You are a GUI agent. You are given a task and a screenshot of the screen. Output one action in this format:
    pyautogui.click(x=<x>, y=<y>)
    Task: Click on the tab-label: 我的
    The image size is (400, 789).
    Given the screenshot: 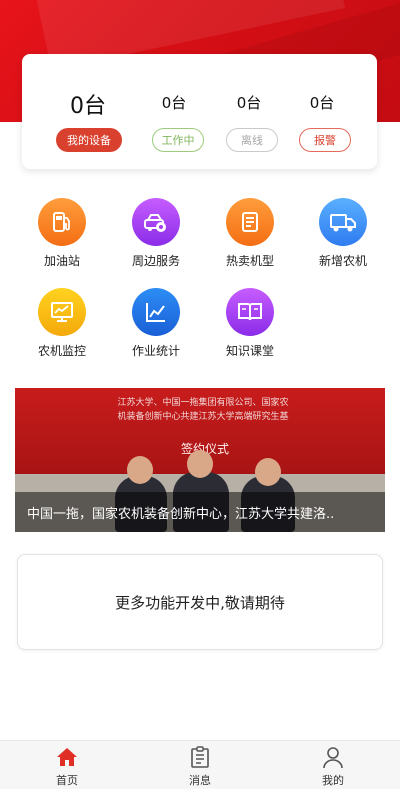 What is the action you would take?
    pyautogui.click(x=333, y=780)
    